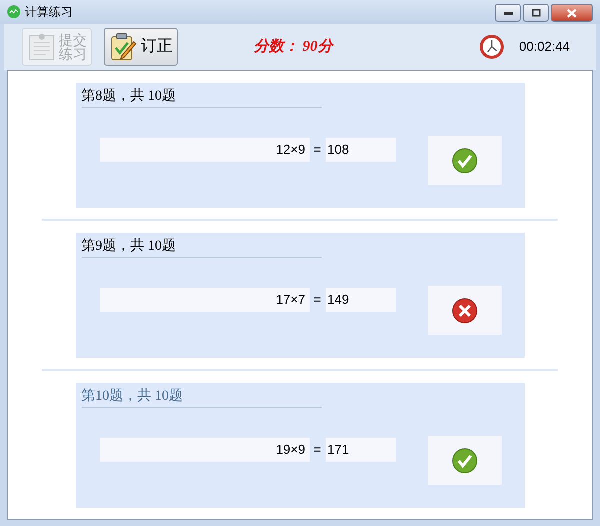 The height and width of the screenshot is (526, 600). I want to click on maximize-button, so click(536, 13).